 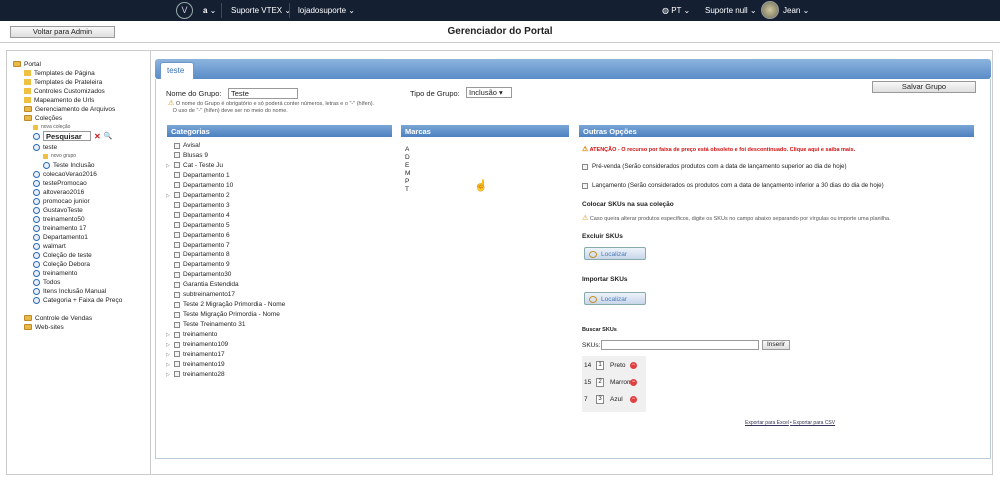 What do you see at coordinates (69, 165) in the screenshot?
I see `tree-item-teste-inclusao: Teste Inclusão` at bounding box center [69, 165].